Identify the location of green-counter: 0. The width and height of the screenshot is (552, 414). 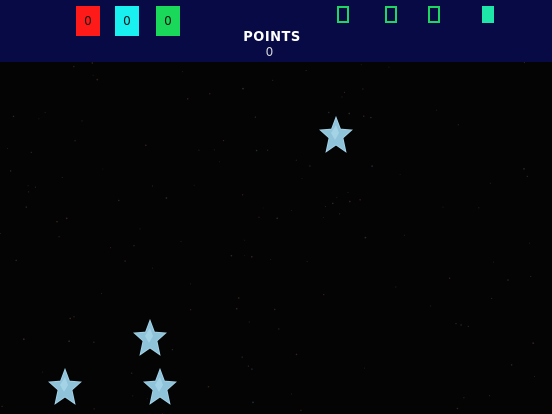
(168, 21).